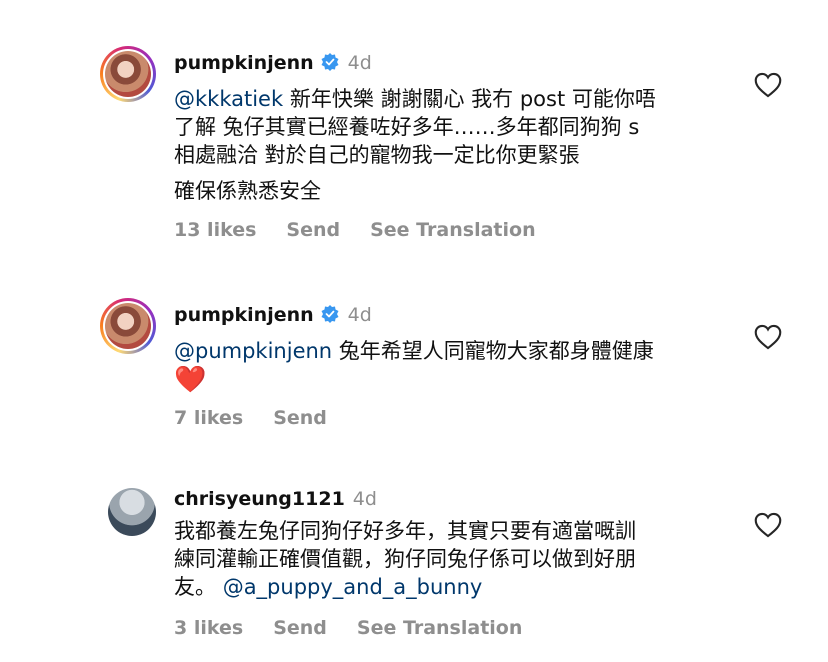 The image size is (828, 662). I want to click on comment-actions: 7 likes Send, so click(265, 418).